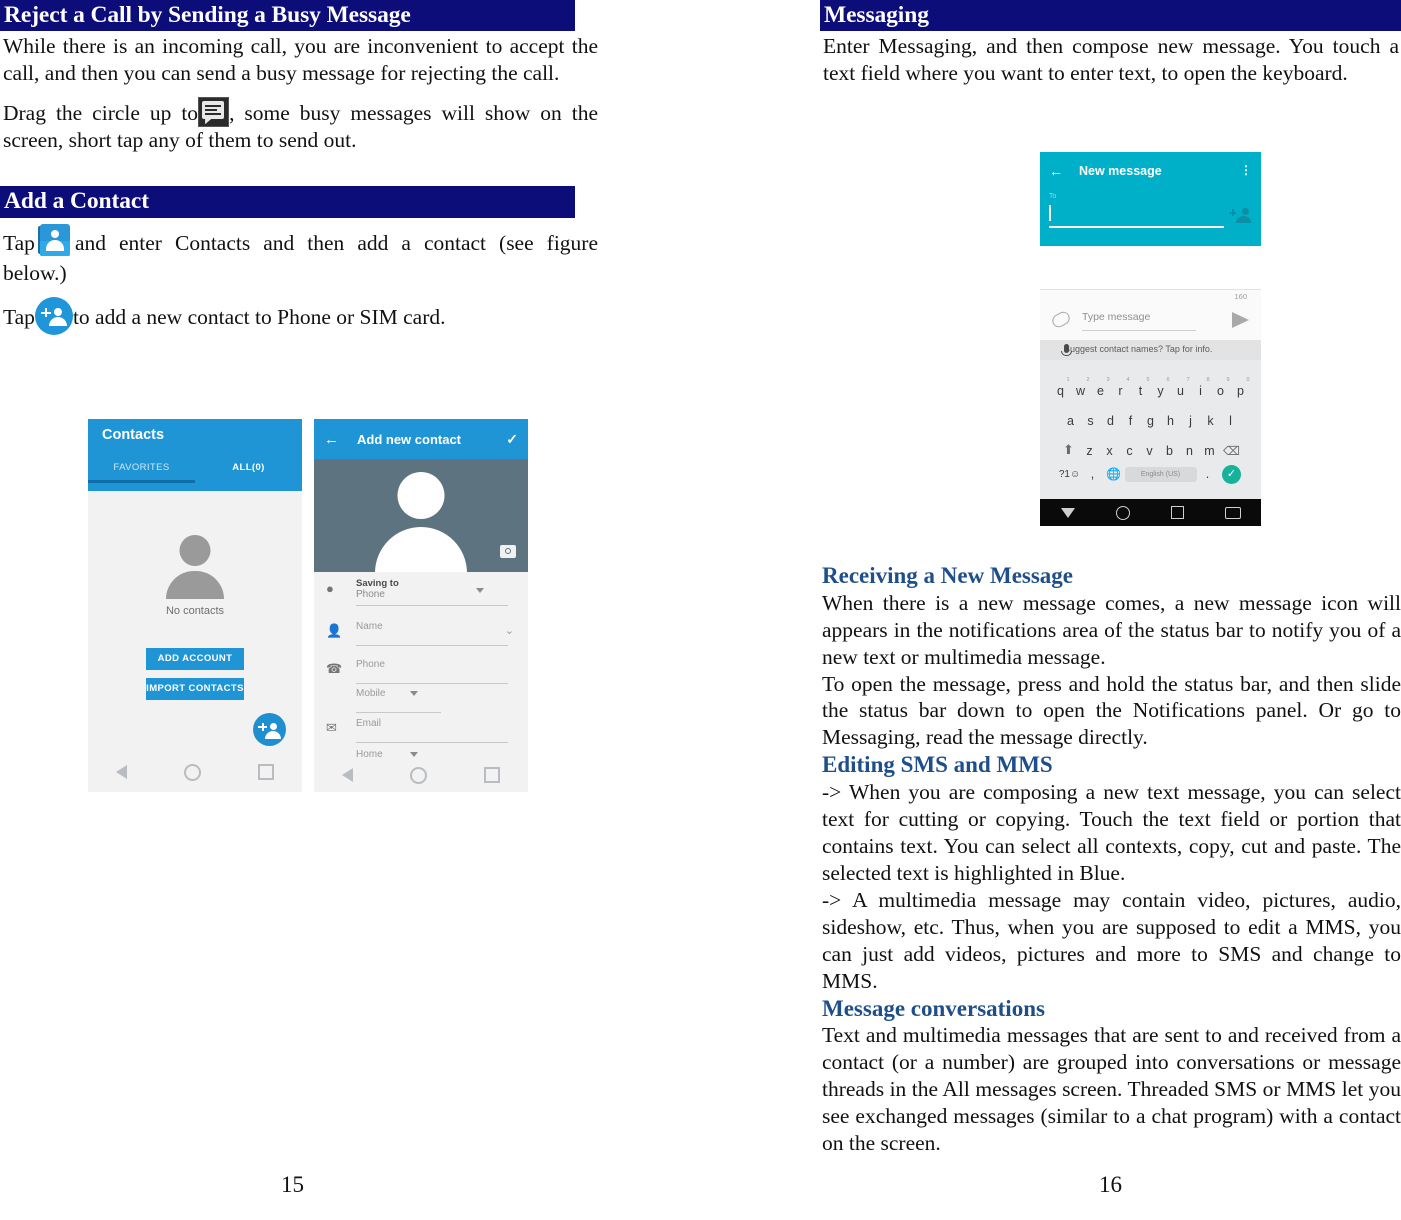 Image resolution: width=1401 pixels, height=1220 pixels. What do you see at coordinates (1131, 421) in the screenshot?
I see `key-f: f` at bounding box center [1131, 421].